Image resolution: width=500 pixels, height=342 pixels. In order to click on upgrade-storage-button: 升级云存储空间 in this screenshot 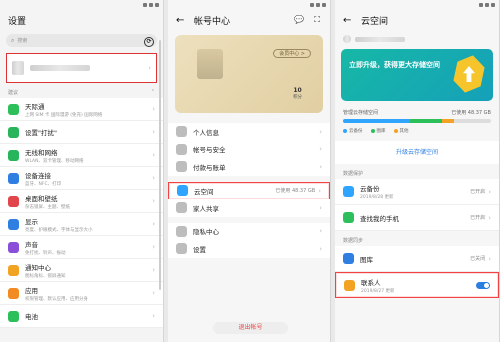, I will do `click(417, 152)`.